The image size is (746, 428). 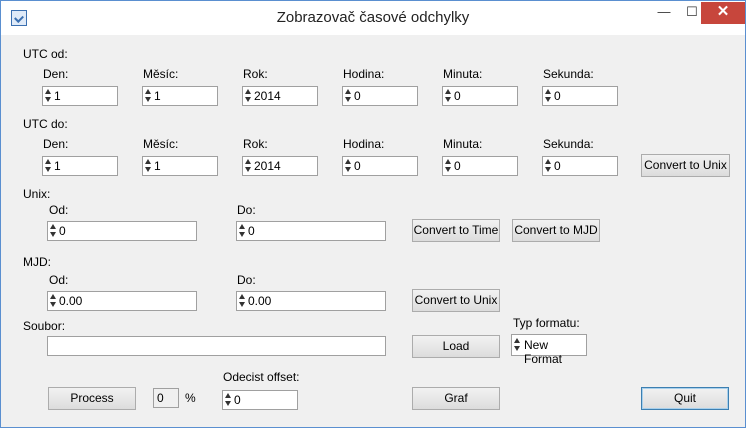 I want to click on utc-od-rok-label: Rok:, so click(x=255, y=74).